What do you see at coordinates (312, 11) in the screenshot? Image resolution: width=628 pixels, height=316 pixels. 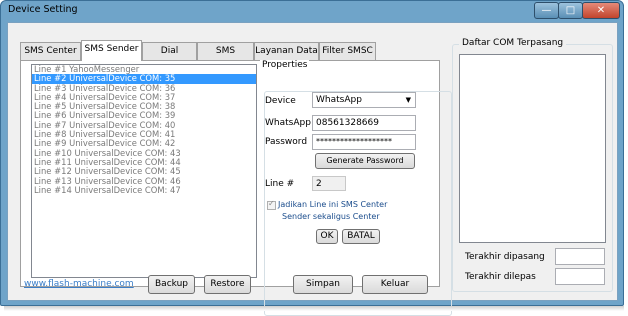 I see `title-bar: Device Setting — □ ✕` at bounding box center [312, 11].